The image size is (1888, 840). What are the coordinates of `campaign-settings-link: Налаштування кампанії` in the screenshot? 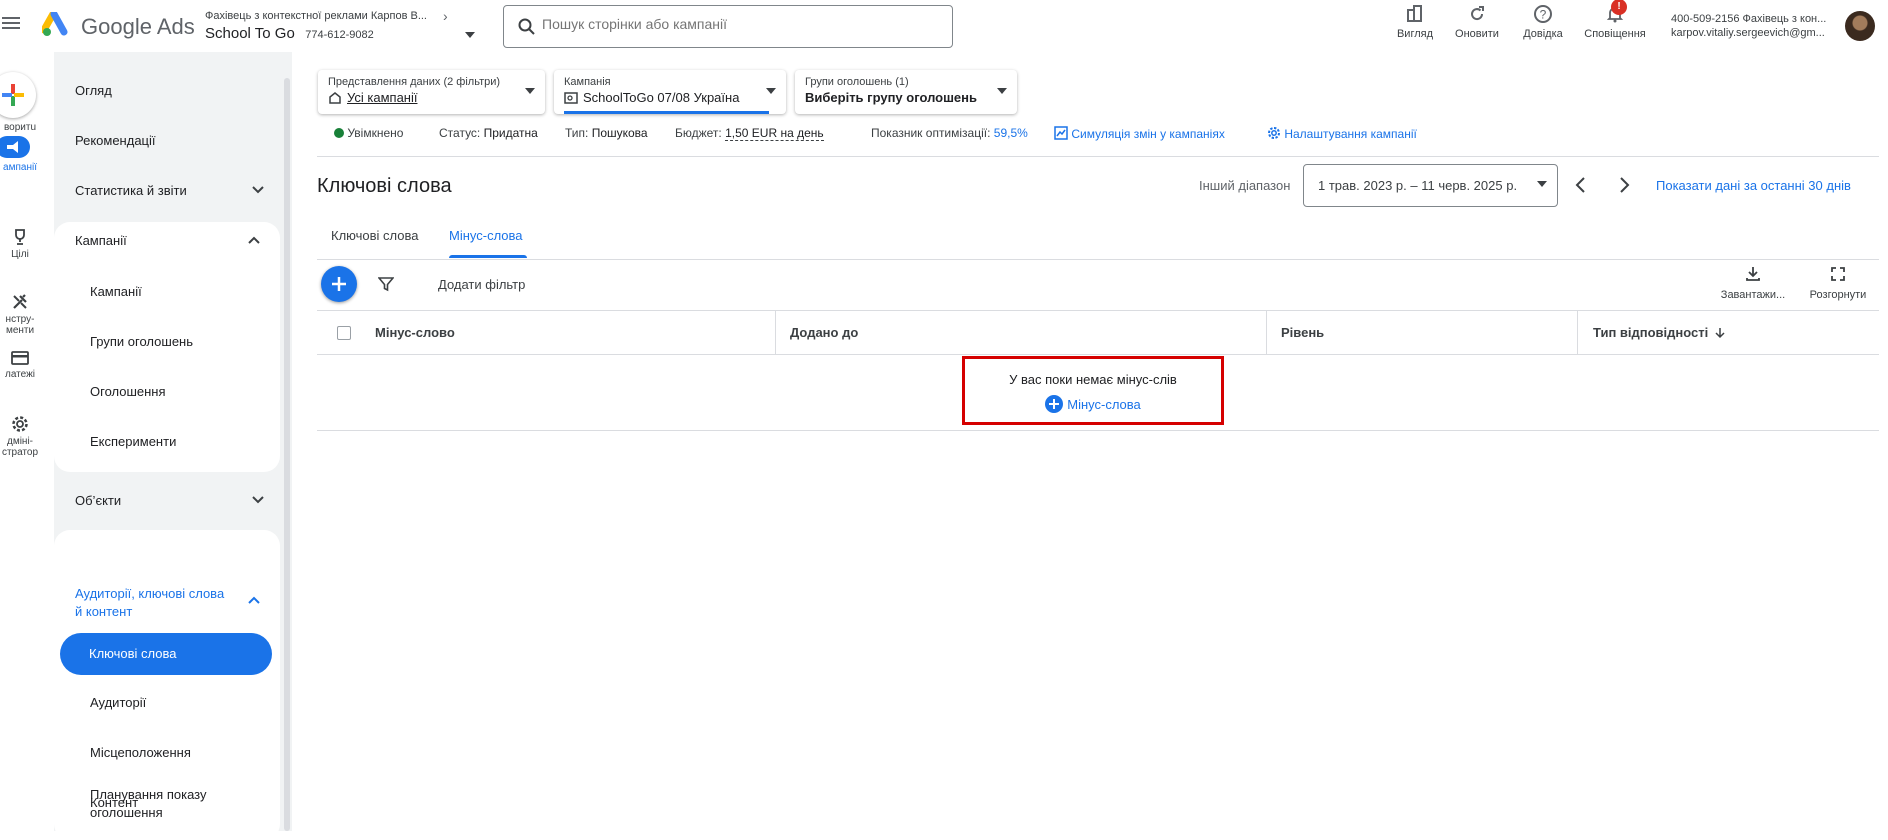 It's located at (1342, 133).